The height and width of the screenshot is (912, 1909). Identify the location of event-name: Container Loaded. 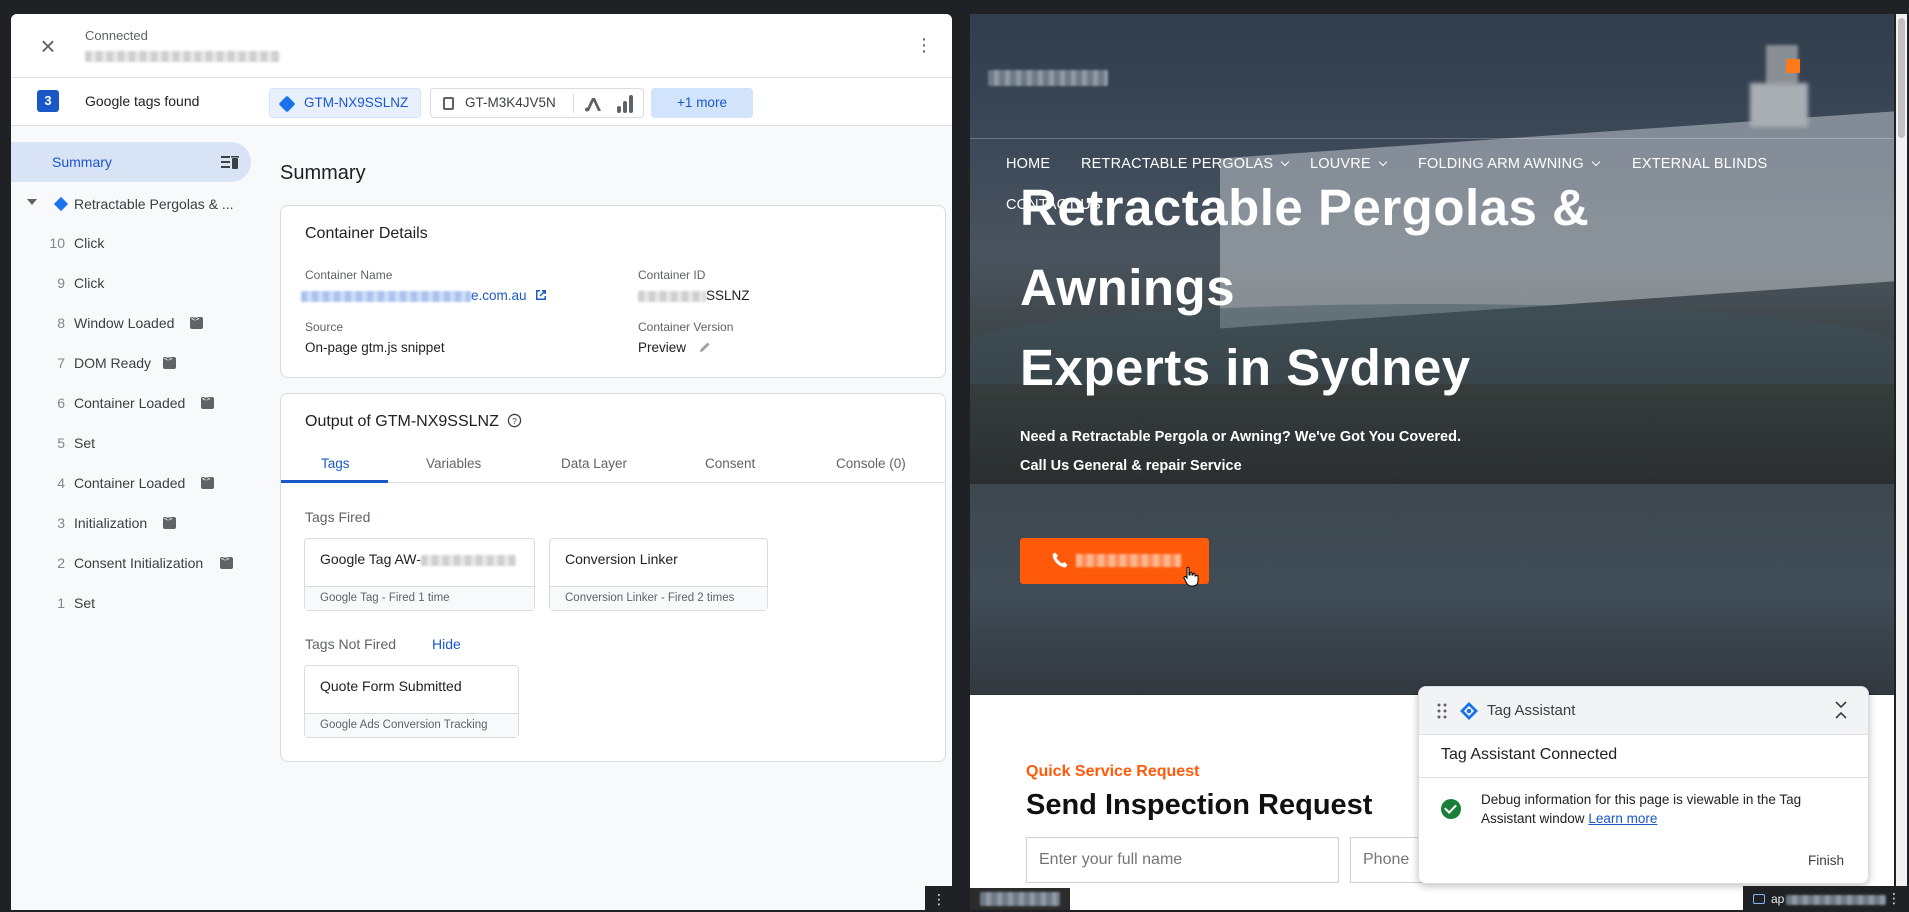
(130, 403).